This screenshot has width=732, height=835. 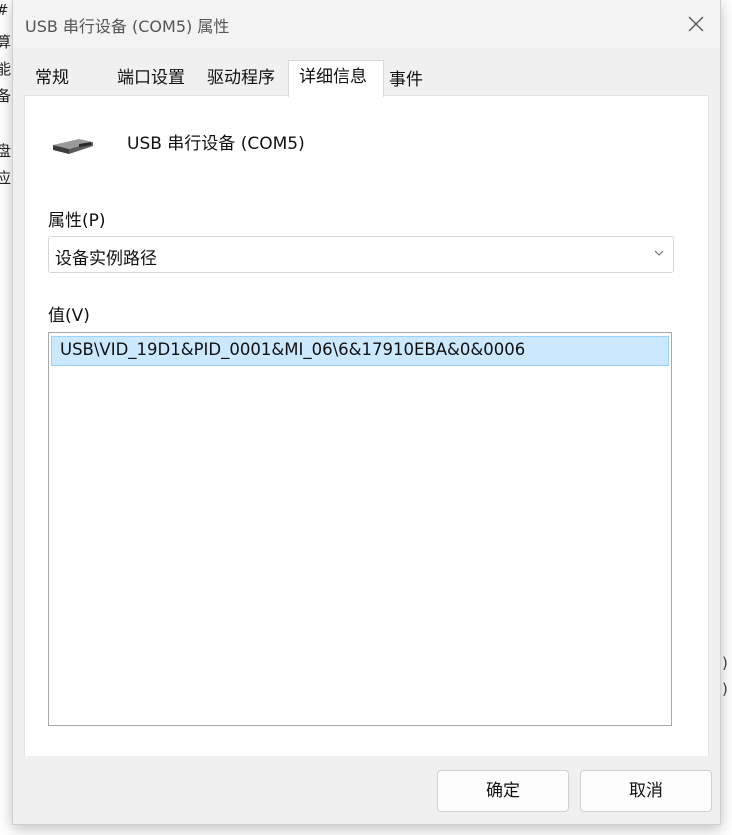 What do you see at coordinates (151, 78) in the screenshot?
I see `tab-port-settings: 端口设置` at bounding box center [151, 78].